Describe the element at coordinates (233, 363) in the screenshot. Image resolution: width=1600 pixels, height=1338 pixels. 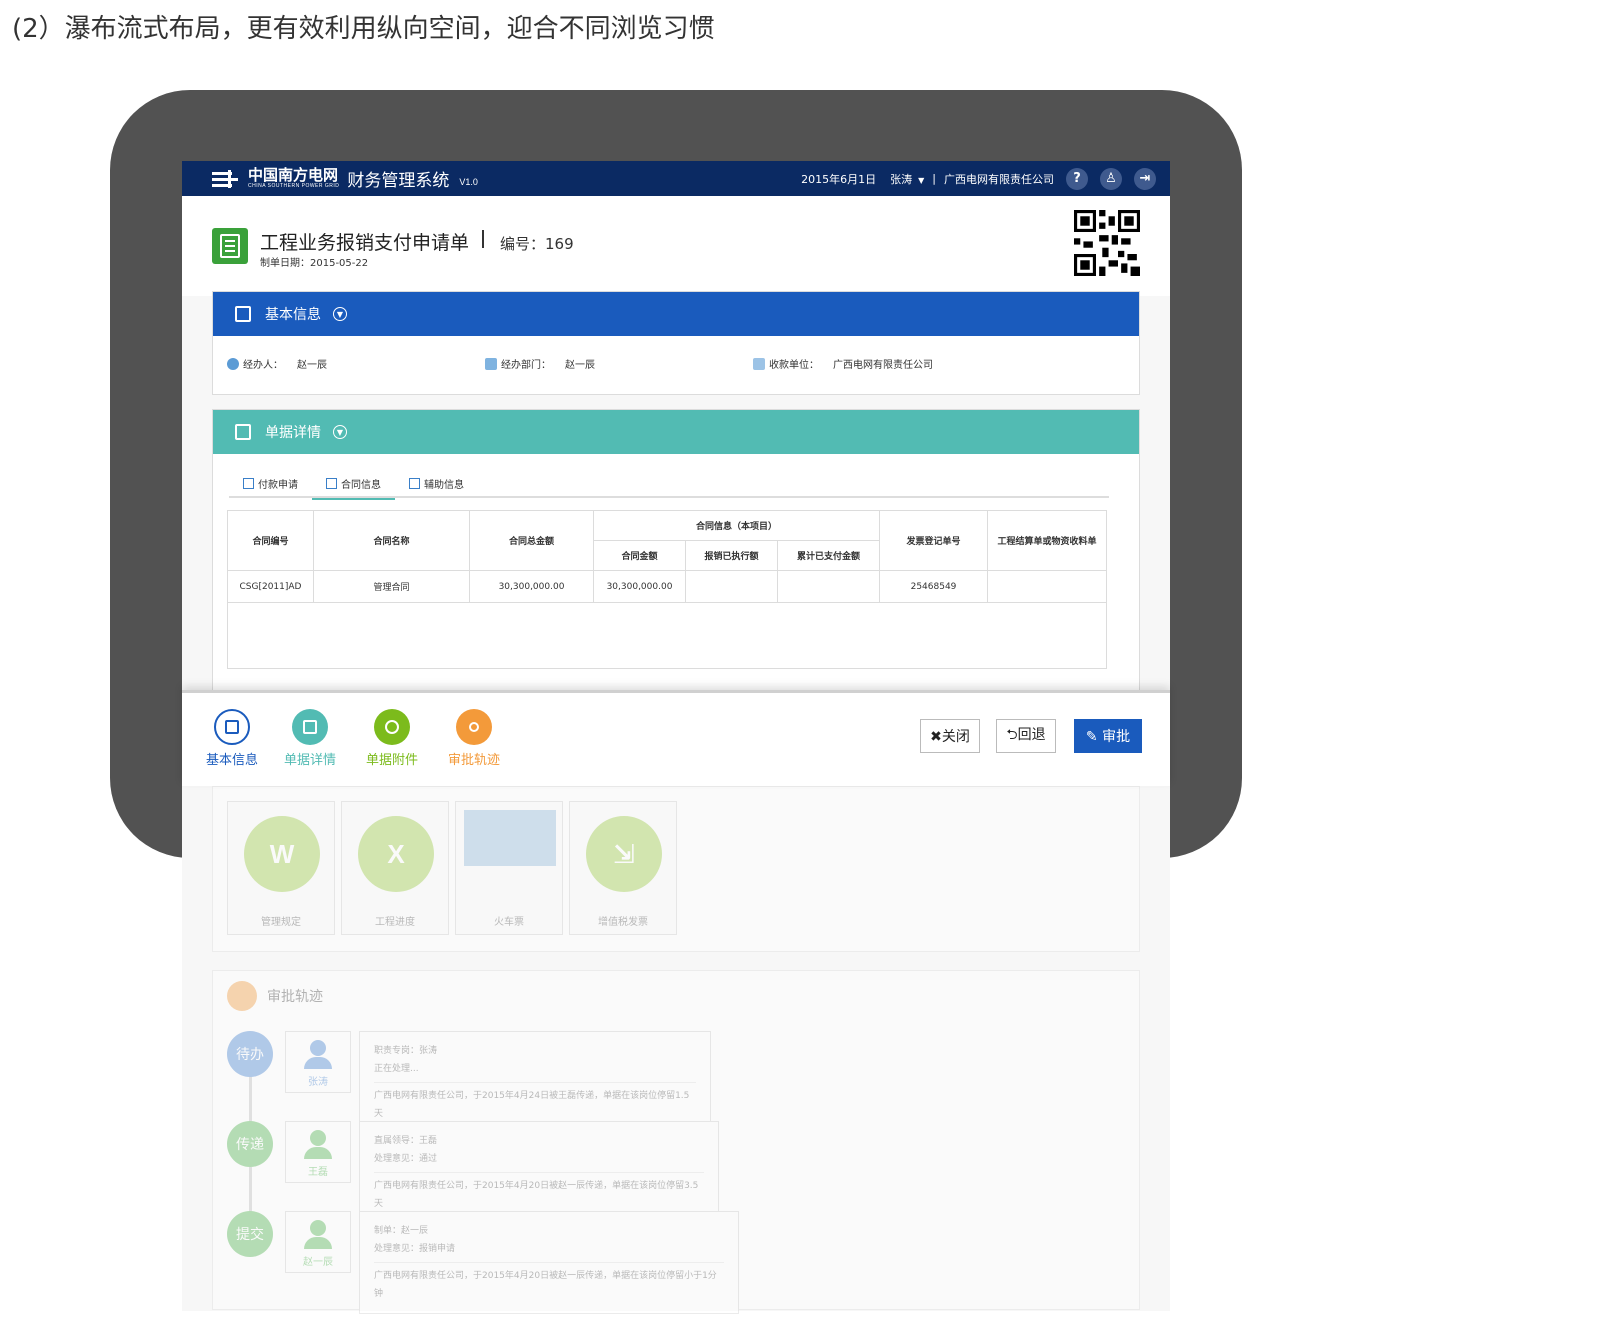
I see `person-icon` at that location.